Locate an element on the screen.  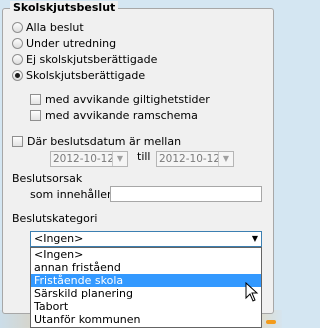
checkbox-label: med avvikande ramschema is located at coordinates (121, 115).